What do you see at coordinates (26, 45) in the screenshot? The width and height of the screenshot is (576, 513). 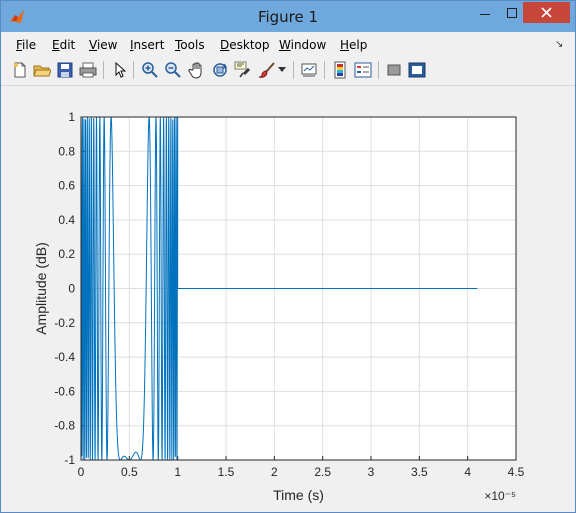 I see `menu-file: File` at bounding box center [26, 45].